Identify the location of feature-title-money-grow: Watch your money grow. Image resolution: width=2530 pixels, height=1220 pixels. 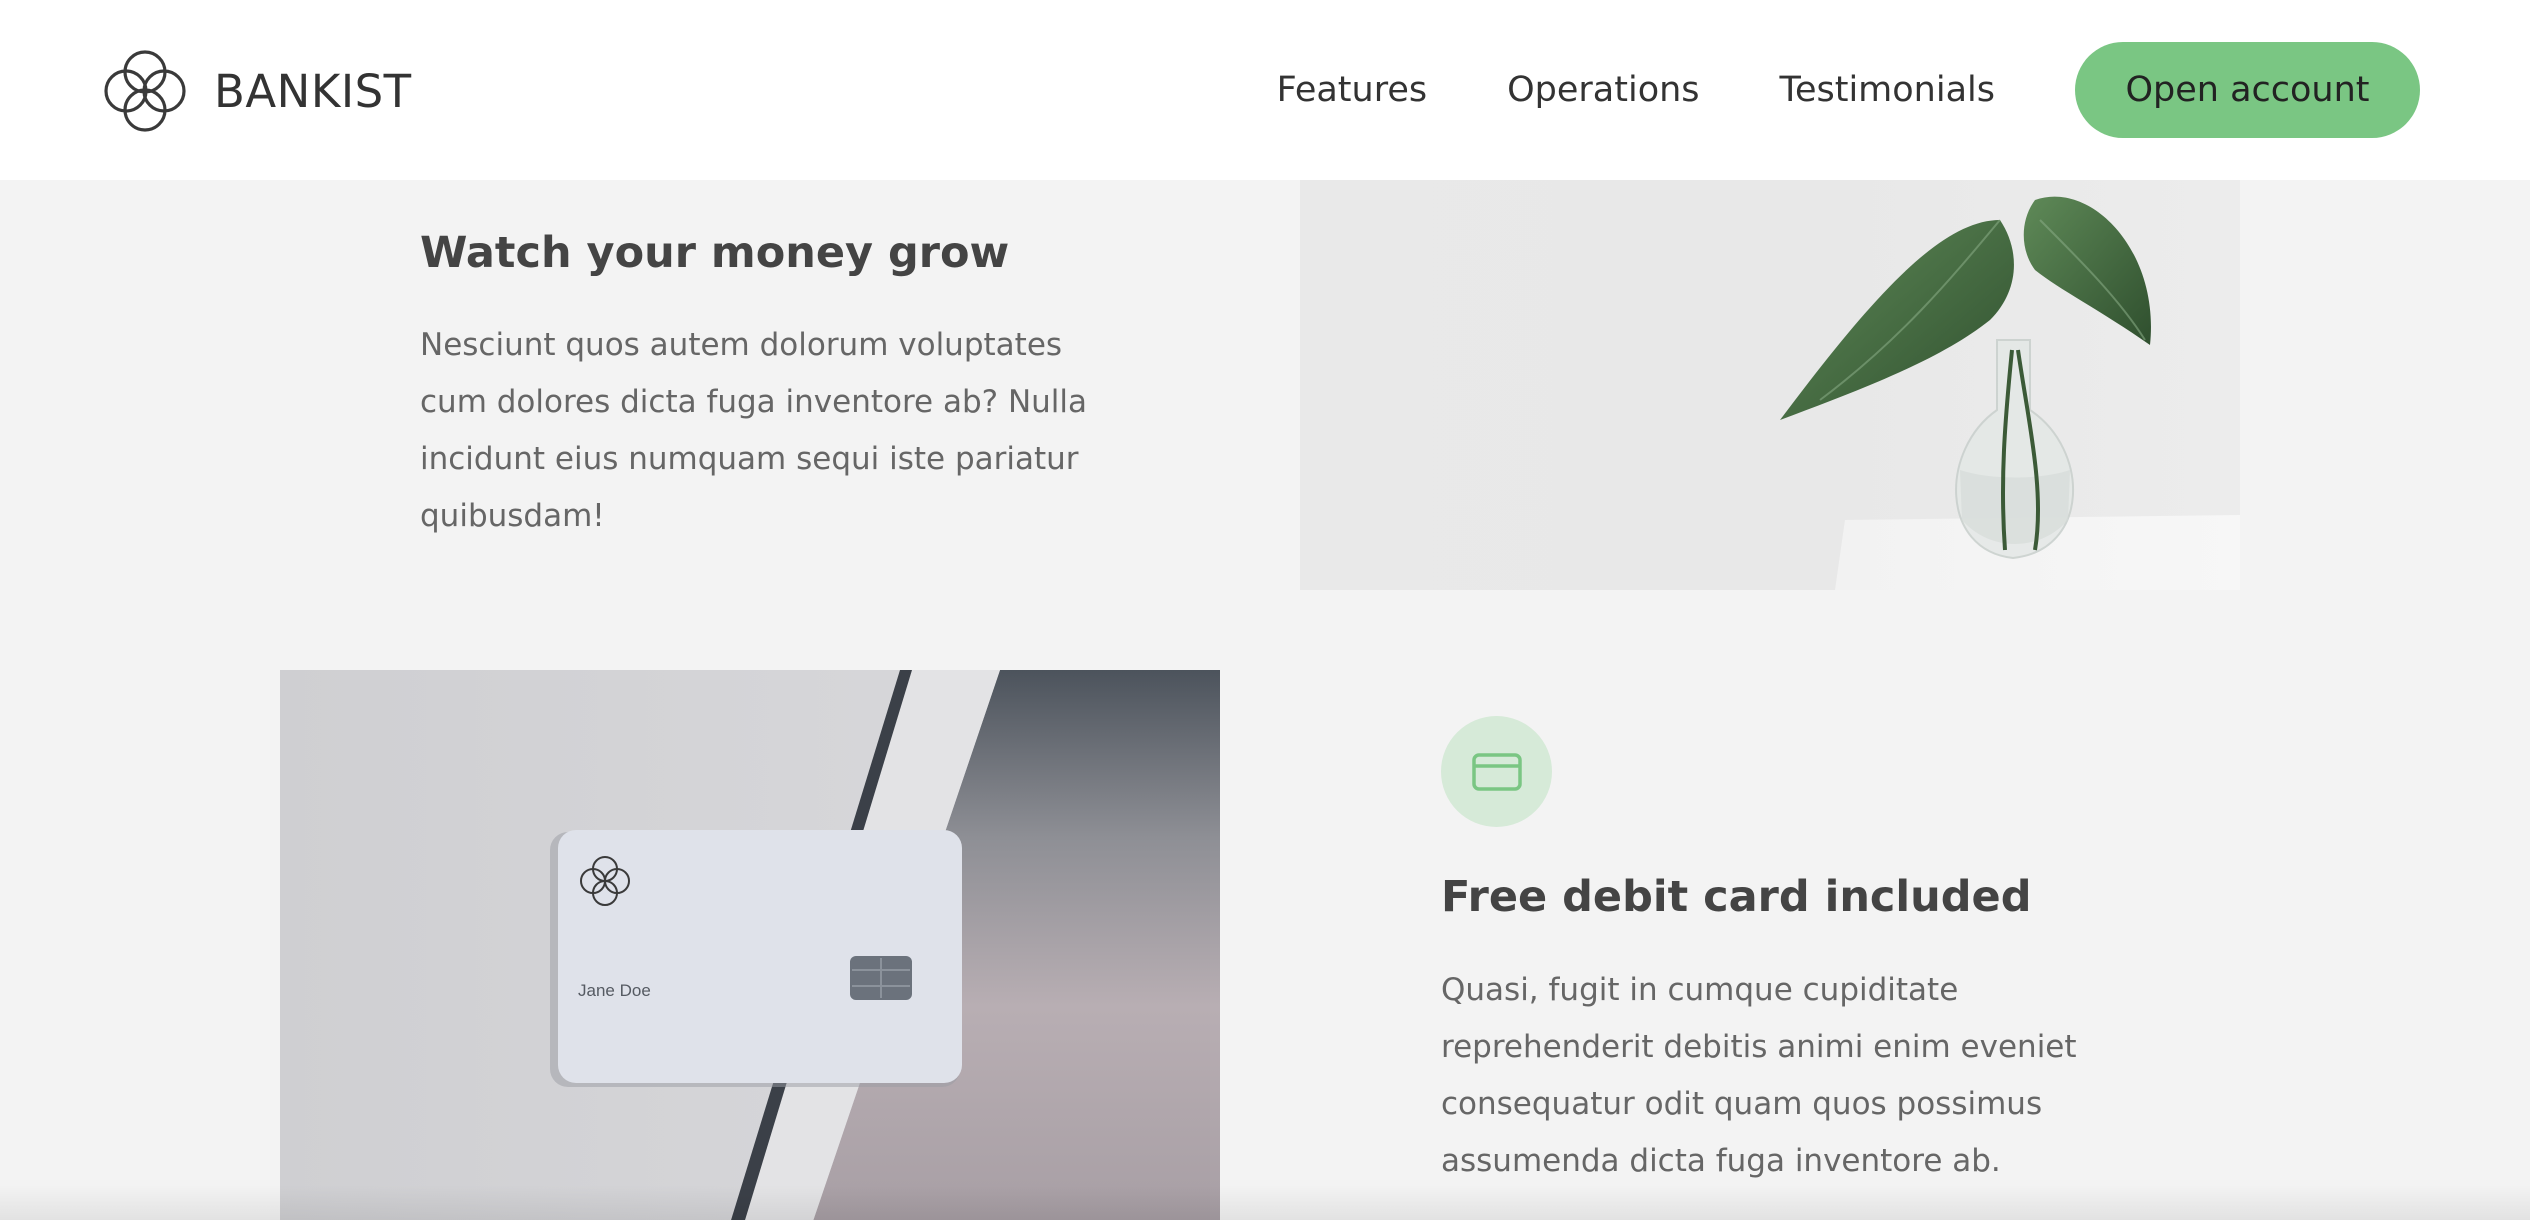
(715, 253).